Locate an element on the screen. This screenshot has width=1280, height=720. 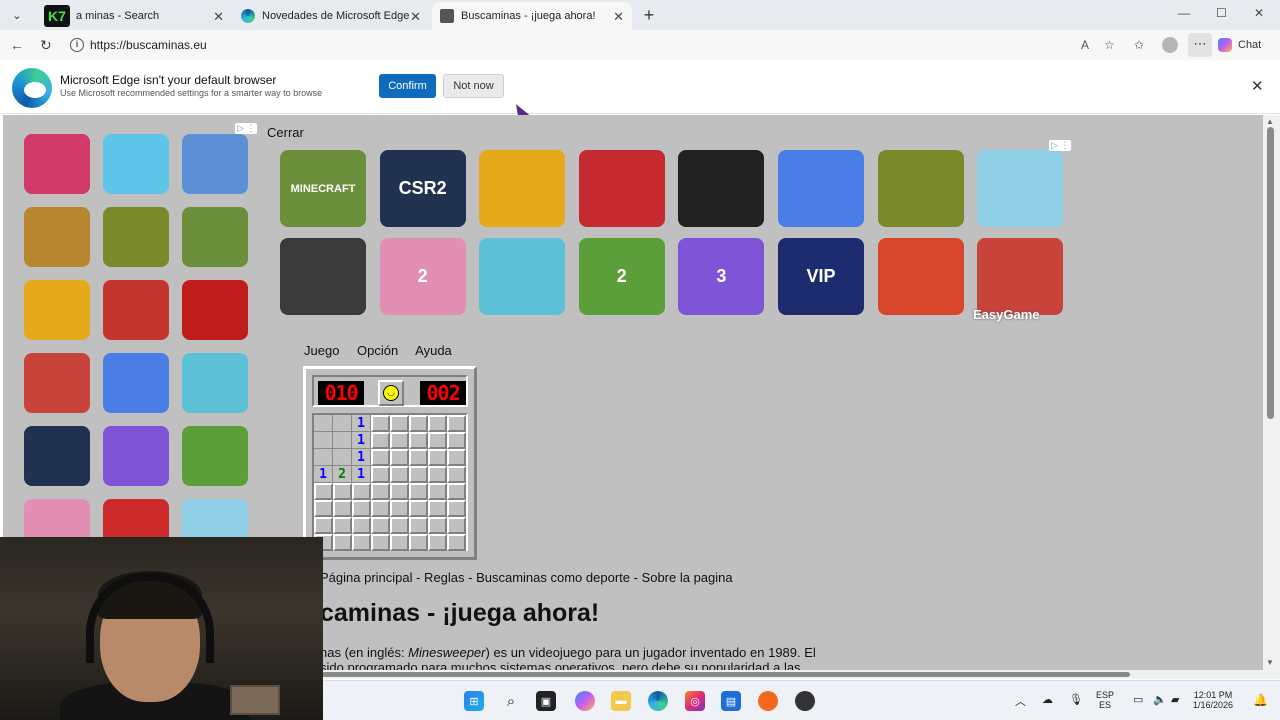
site-info-icon: i is located at coordinates (77, 45).